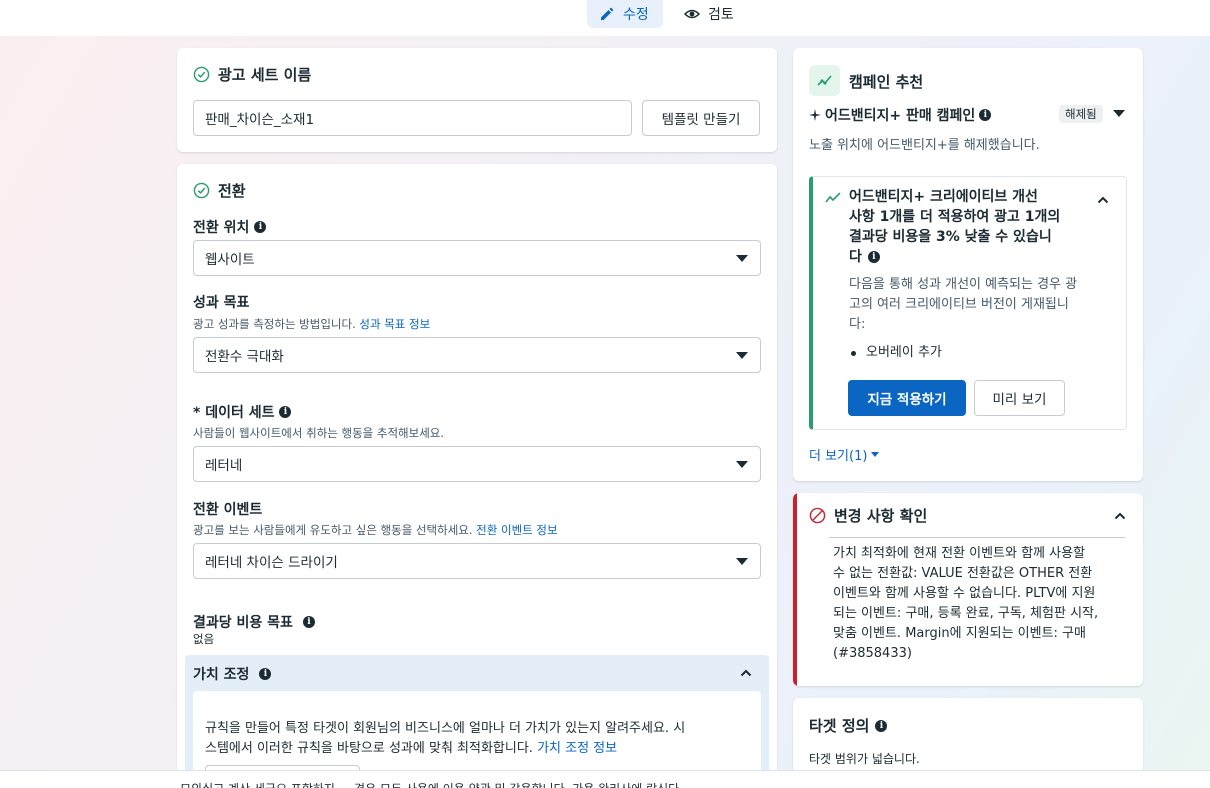 This screenshot has width=1210, height=788. What do you see at coordinates (815, 115) in the screenshot?
I see `sparkle-icon` at bounding box center [815, 115].